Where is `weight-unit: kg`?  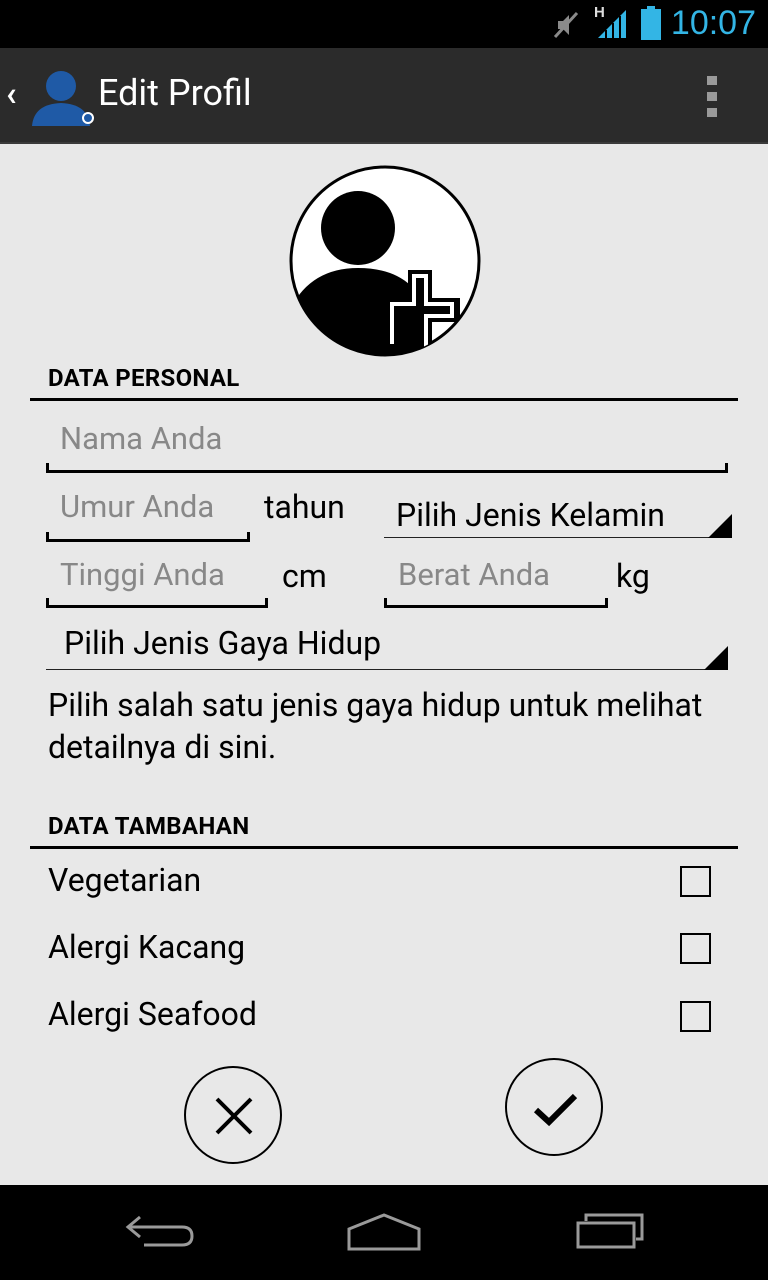
weight-unit: kg is located at coordinates (633, 576).